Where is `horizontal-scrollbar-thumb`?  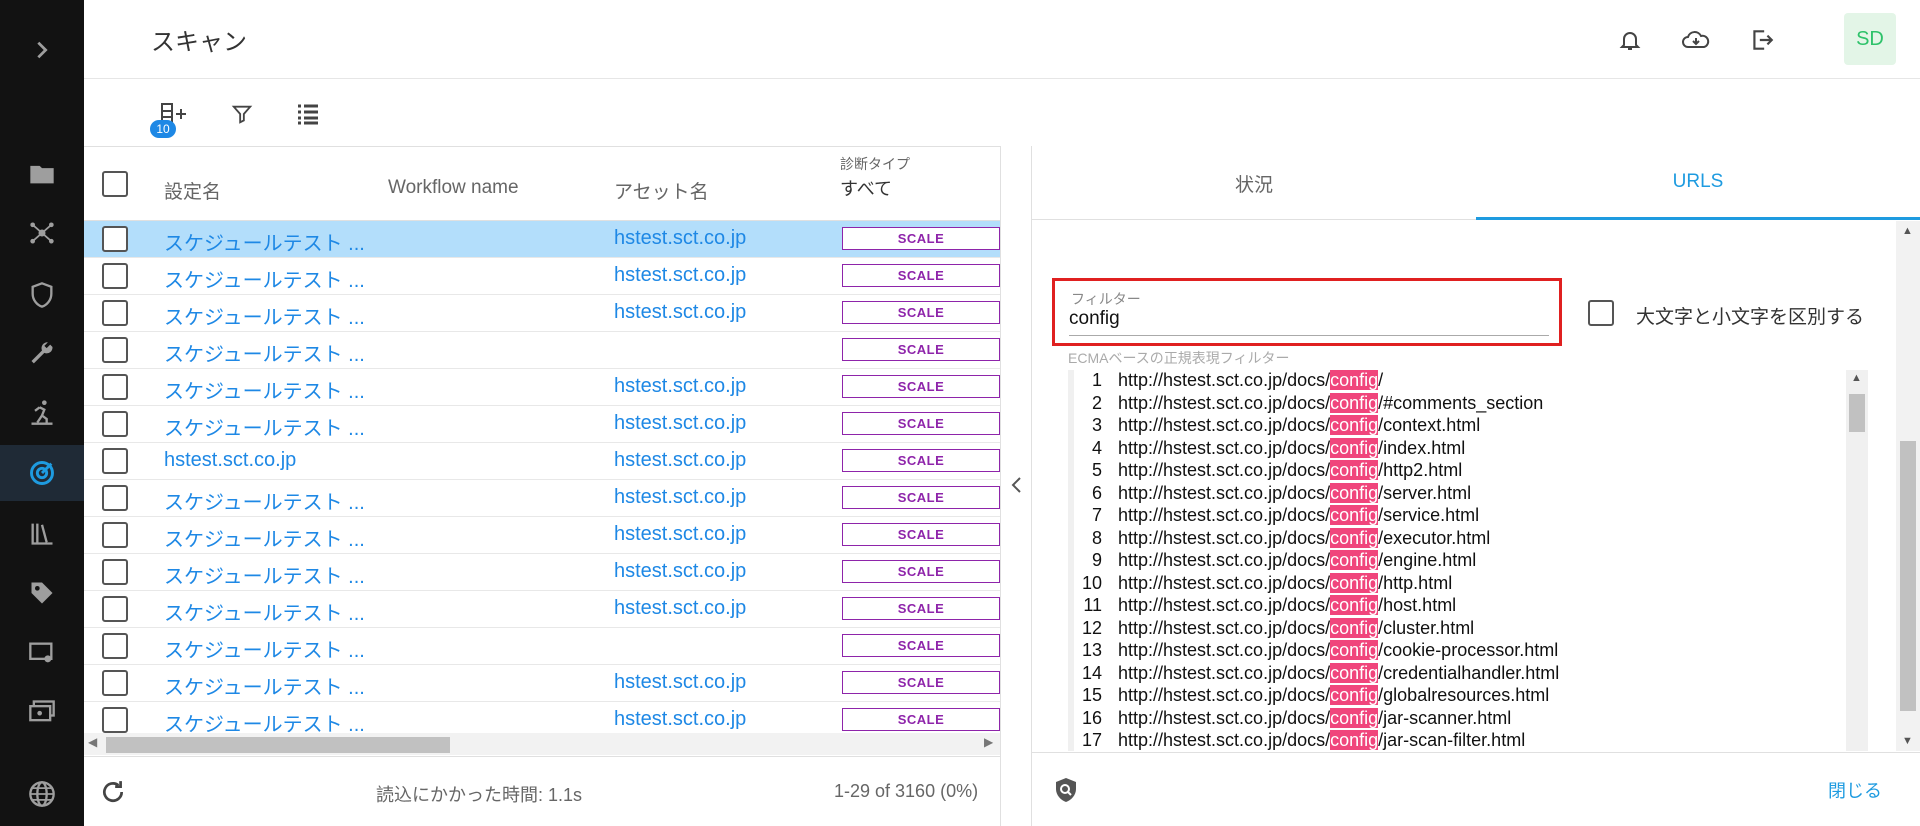
horizontal-scrollbar-thumb is located at coordinates (278, 745).